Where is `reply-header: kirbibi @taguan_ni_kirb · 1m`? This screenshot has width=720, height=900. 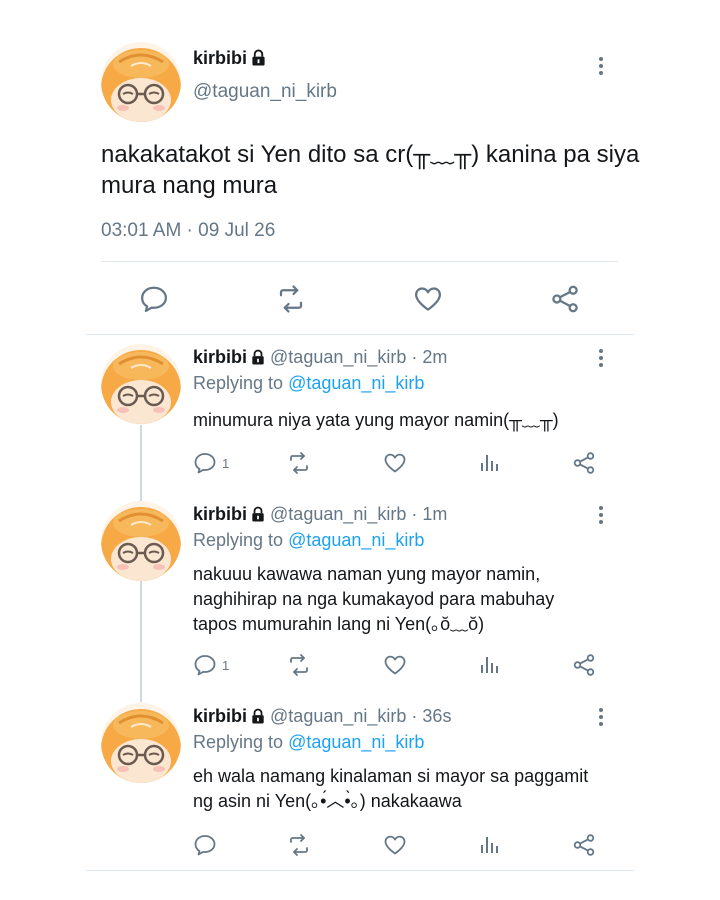 reply-header: kirbibi @taguan_ni_kirb · 1m is located at coordinates (320, 515).